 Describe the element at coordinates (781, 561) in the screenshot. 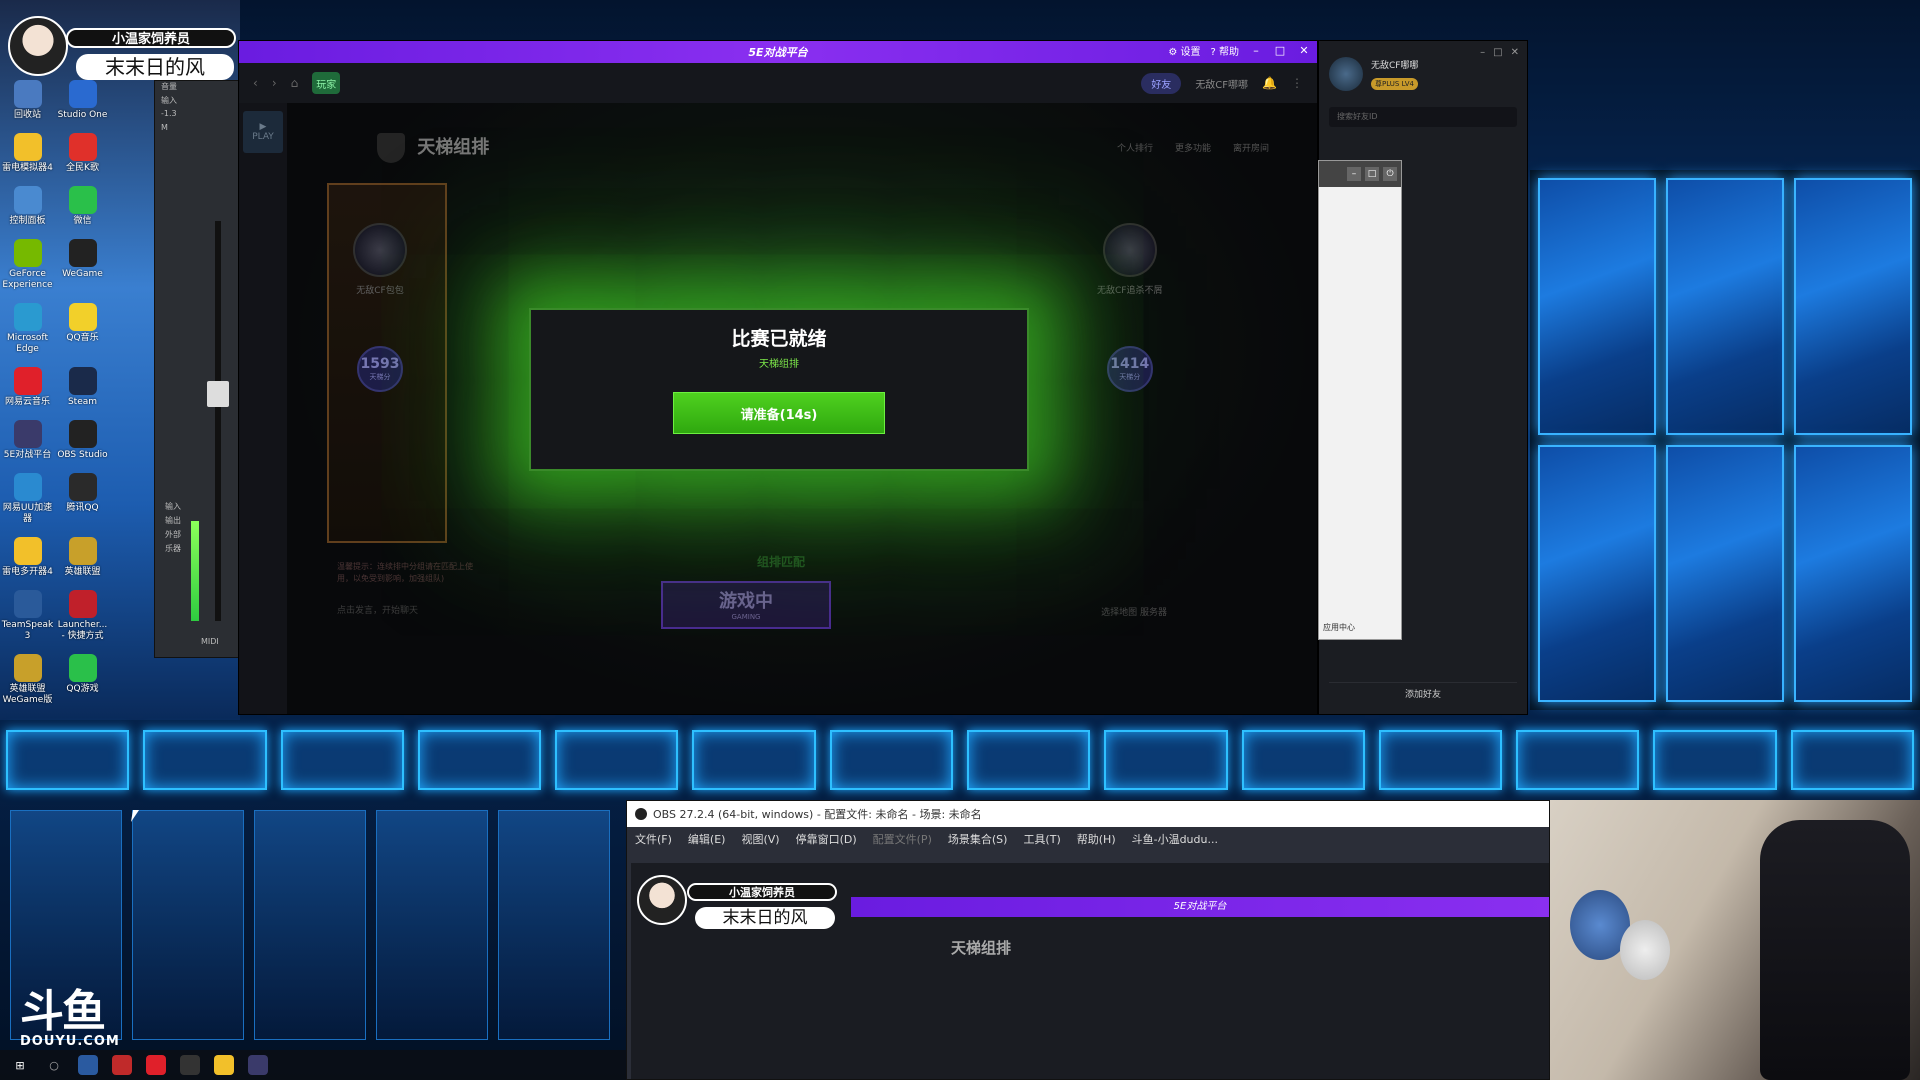

I see `match-type-label: 组排匹配` at that location.